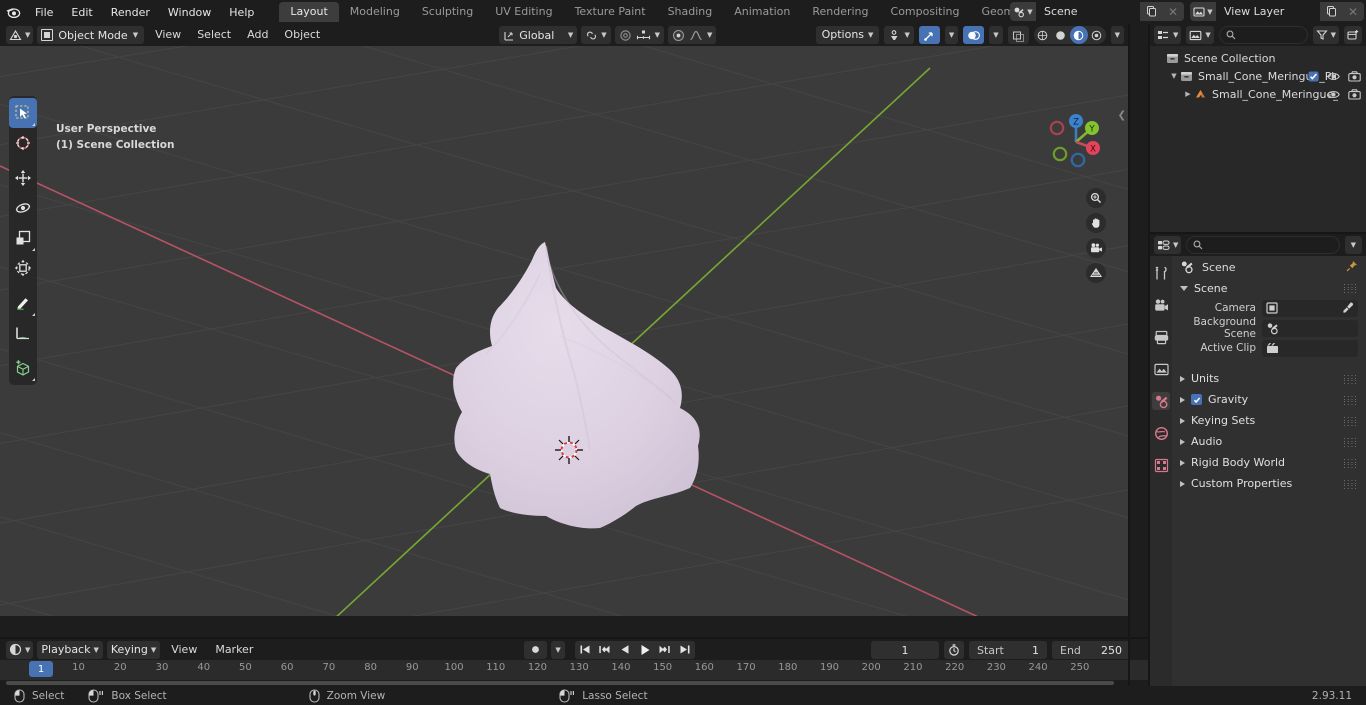 The height and width of the screenshot is (705, 1366). Describe the element at coordinates (1096, 198) in the screenshot. I see `zoom-tool` at that location.